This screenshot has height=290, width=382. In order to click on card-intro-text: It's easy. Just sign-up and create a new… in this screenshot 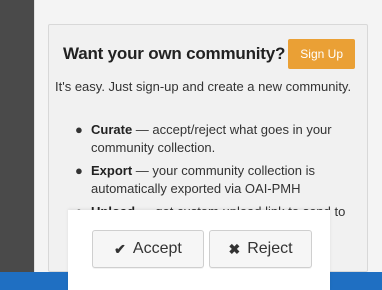, I will do `click(203, 86)`.